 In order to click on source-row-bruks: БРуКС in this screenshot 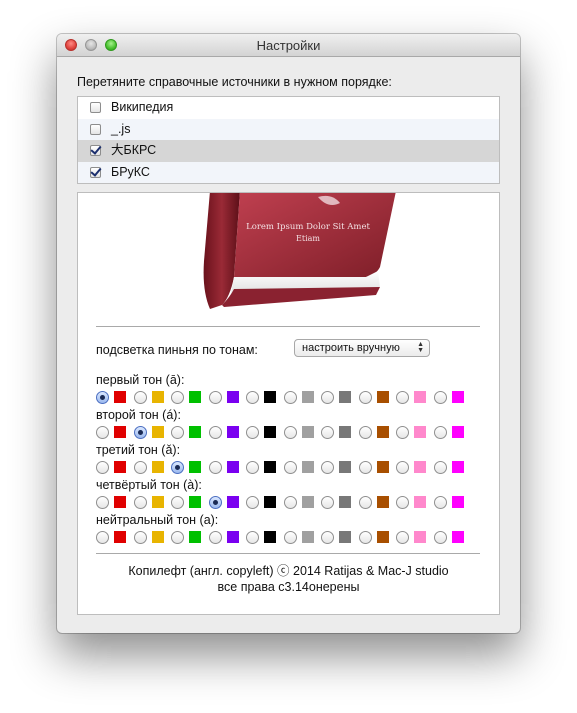, I will do `click(288, 172)`.